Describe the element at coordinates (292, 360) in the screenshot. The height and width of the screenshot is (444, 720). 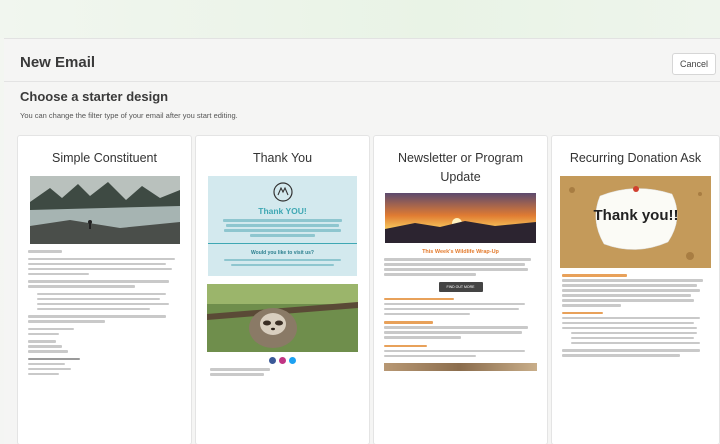
I see `twitter-icon` at that location.